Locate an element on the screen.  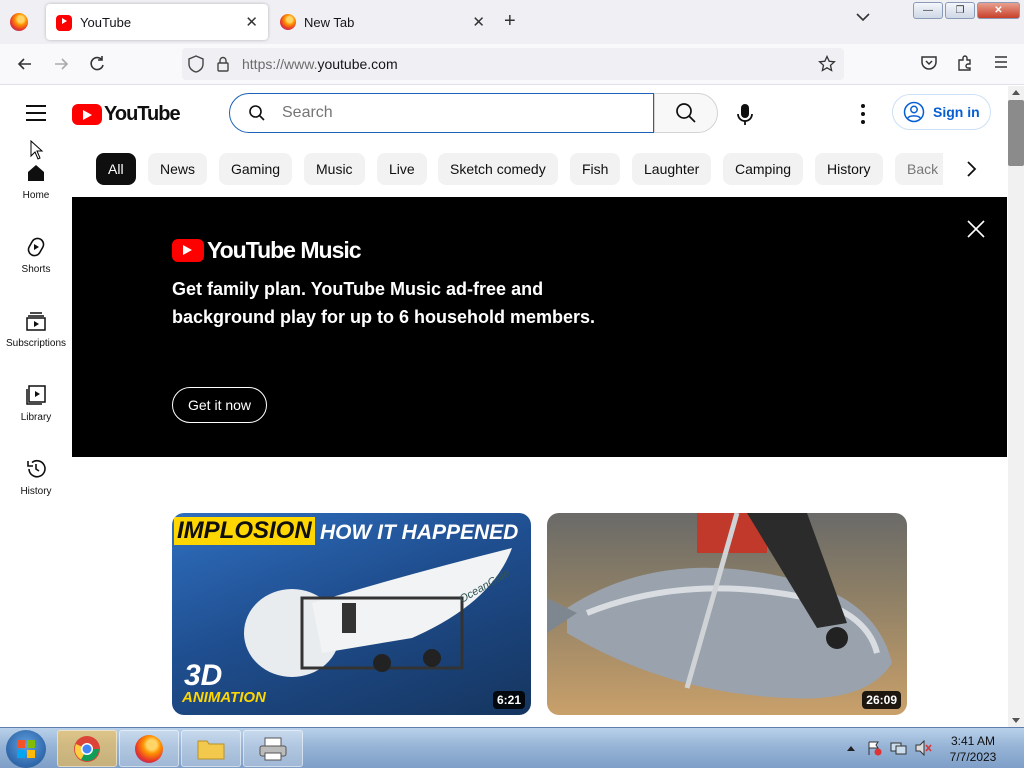
extensions-icon is located at coordinates (965, 63).